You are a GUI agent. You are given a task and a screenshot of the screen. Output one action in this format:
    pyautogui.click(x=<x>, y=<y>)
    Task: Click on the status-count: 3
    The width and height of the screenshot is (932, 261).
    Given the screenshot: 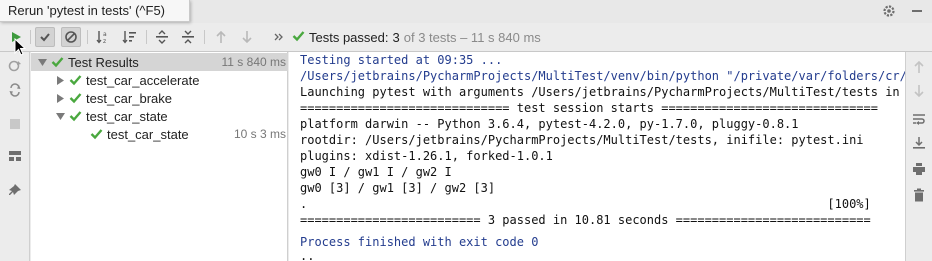 What is the action you would take?
    pyautogui.click(x=396, y=37)
    